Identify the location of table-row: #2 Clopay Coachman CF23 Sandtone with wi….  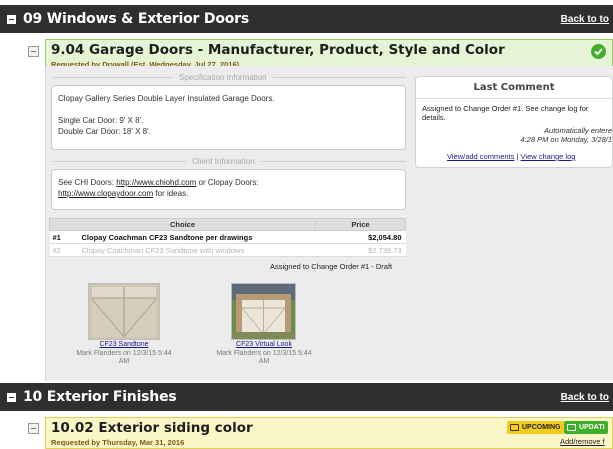
(227, 250).